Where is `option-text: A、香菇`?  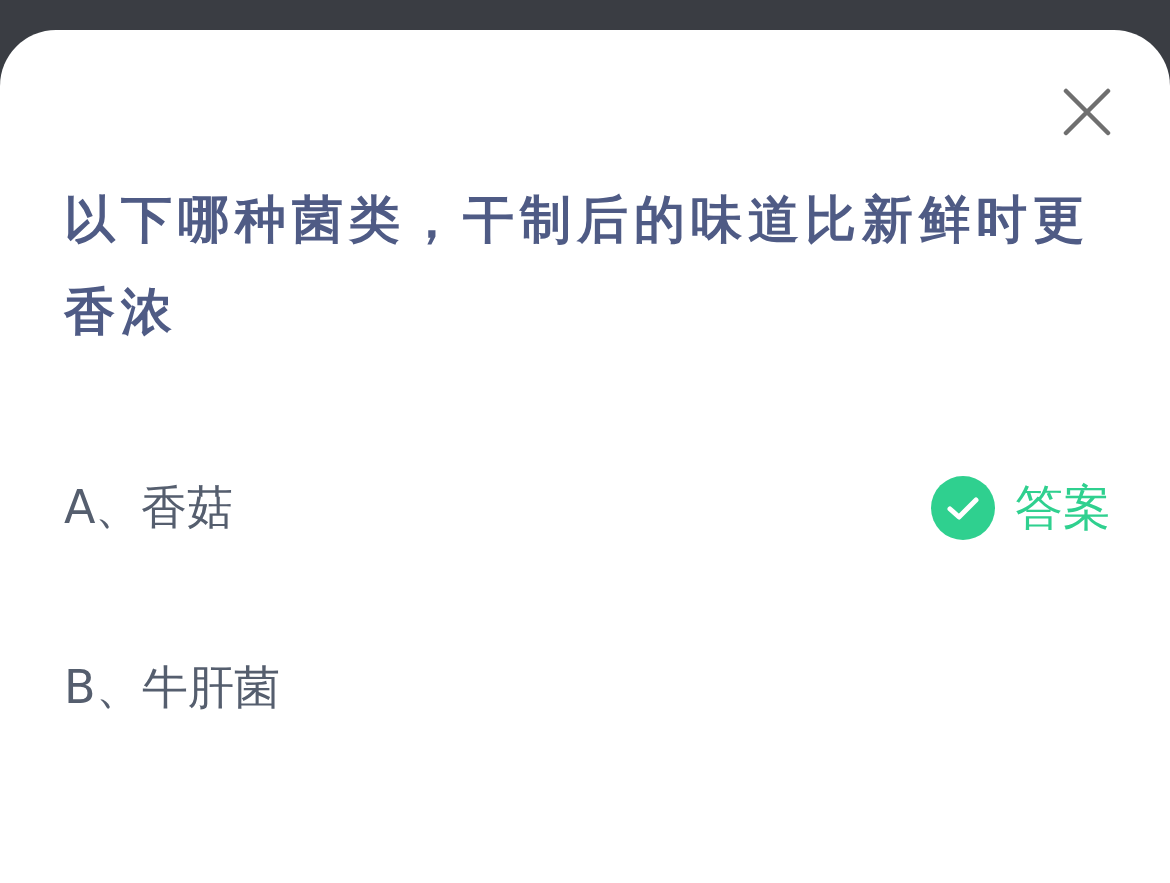
option-text: A、香菇 is located at coordinates (149, 508).